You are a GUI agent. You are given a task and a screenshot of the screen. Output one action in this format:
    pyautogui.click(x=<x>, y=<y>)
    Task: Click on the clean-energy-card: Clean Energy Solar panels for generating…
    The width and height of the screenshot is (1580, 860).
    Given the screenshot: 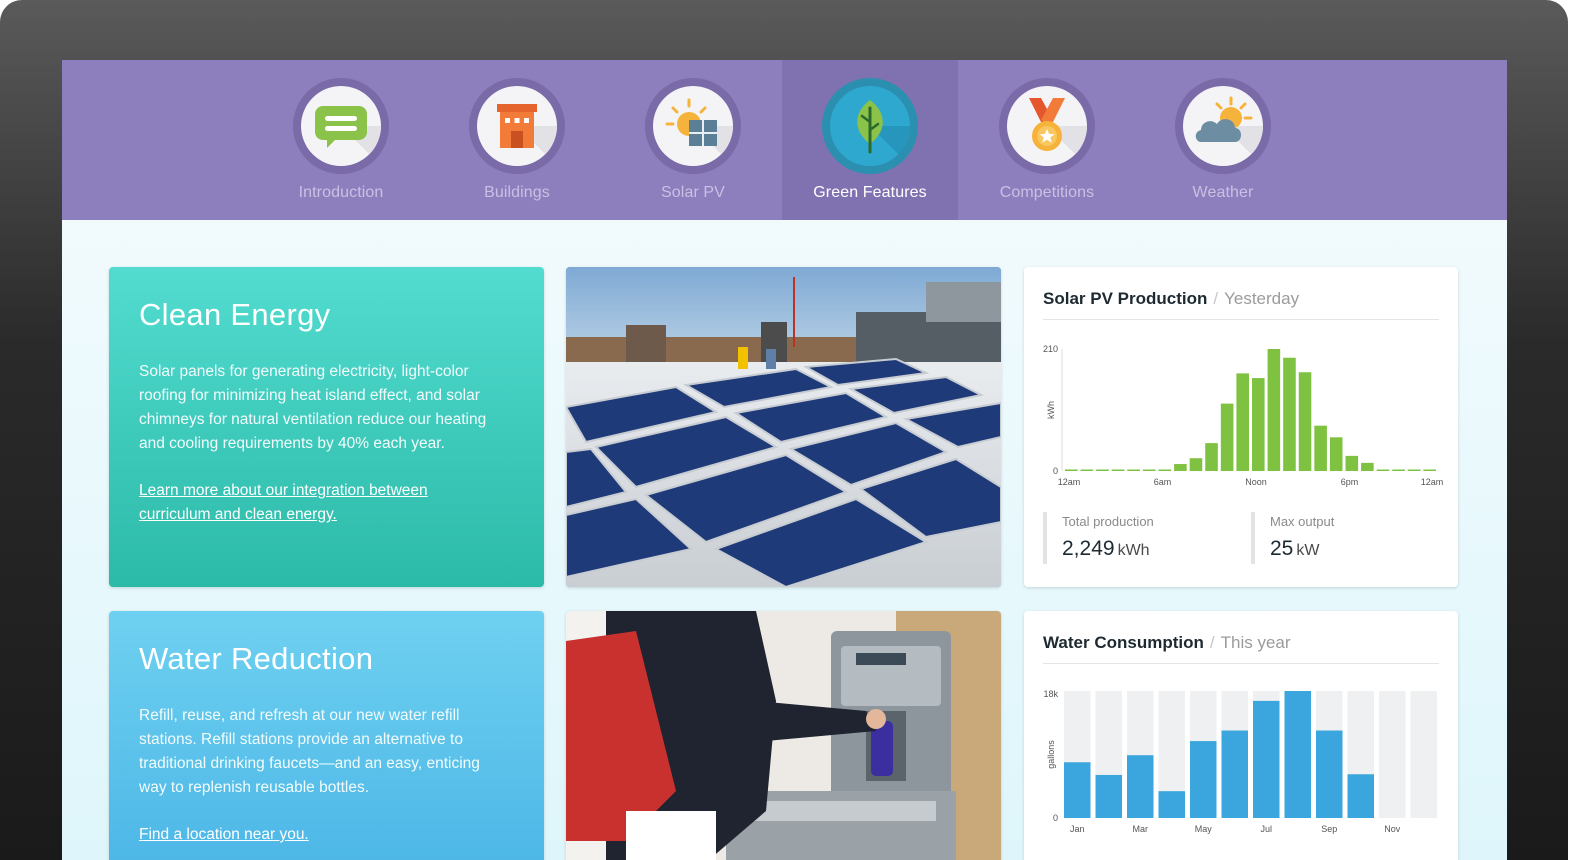 What is the action you would take?
    pyautogui.click(x=326, y=427)
    